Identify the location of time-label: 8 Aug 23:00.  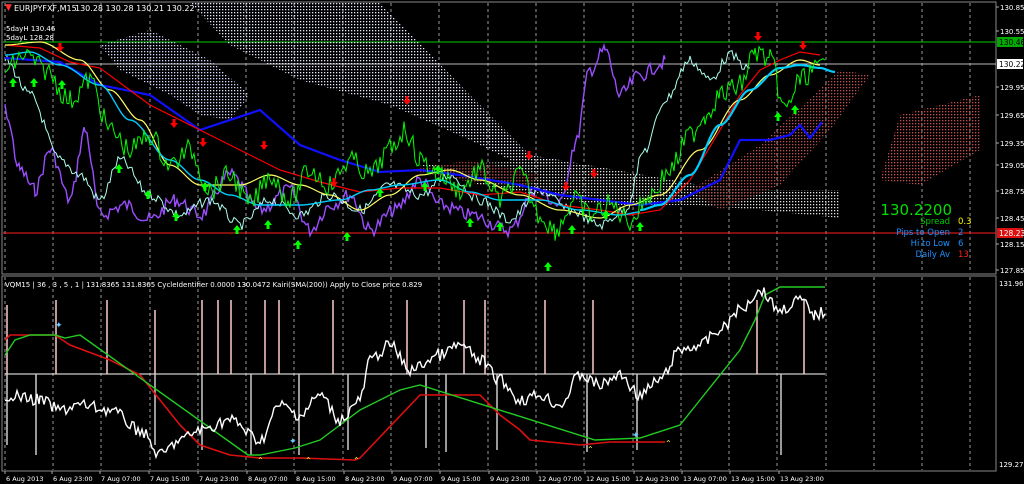
(365, 479).